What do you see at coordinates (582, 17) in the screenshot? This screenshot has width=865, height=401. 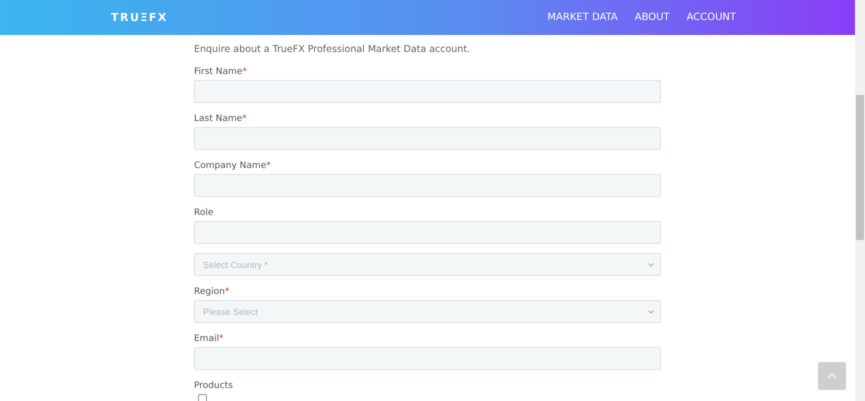 I see `nav-link: MARKET DATA` at bounding box center [582, 17].